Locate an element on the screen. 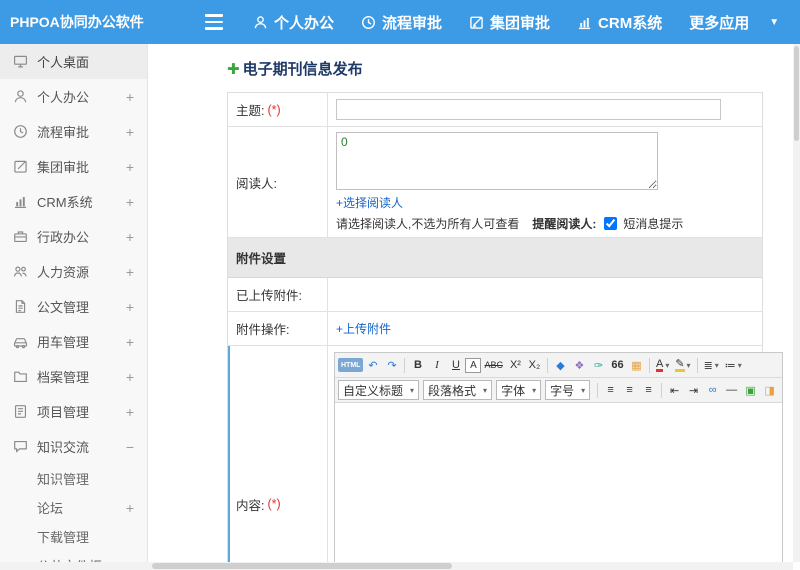 The image size is (800, 570). sidebar-item-workflow-approval: 流程审批 + is located at coordinates (73, 131).